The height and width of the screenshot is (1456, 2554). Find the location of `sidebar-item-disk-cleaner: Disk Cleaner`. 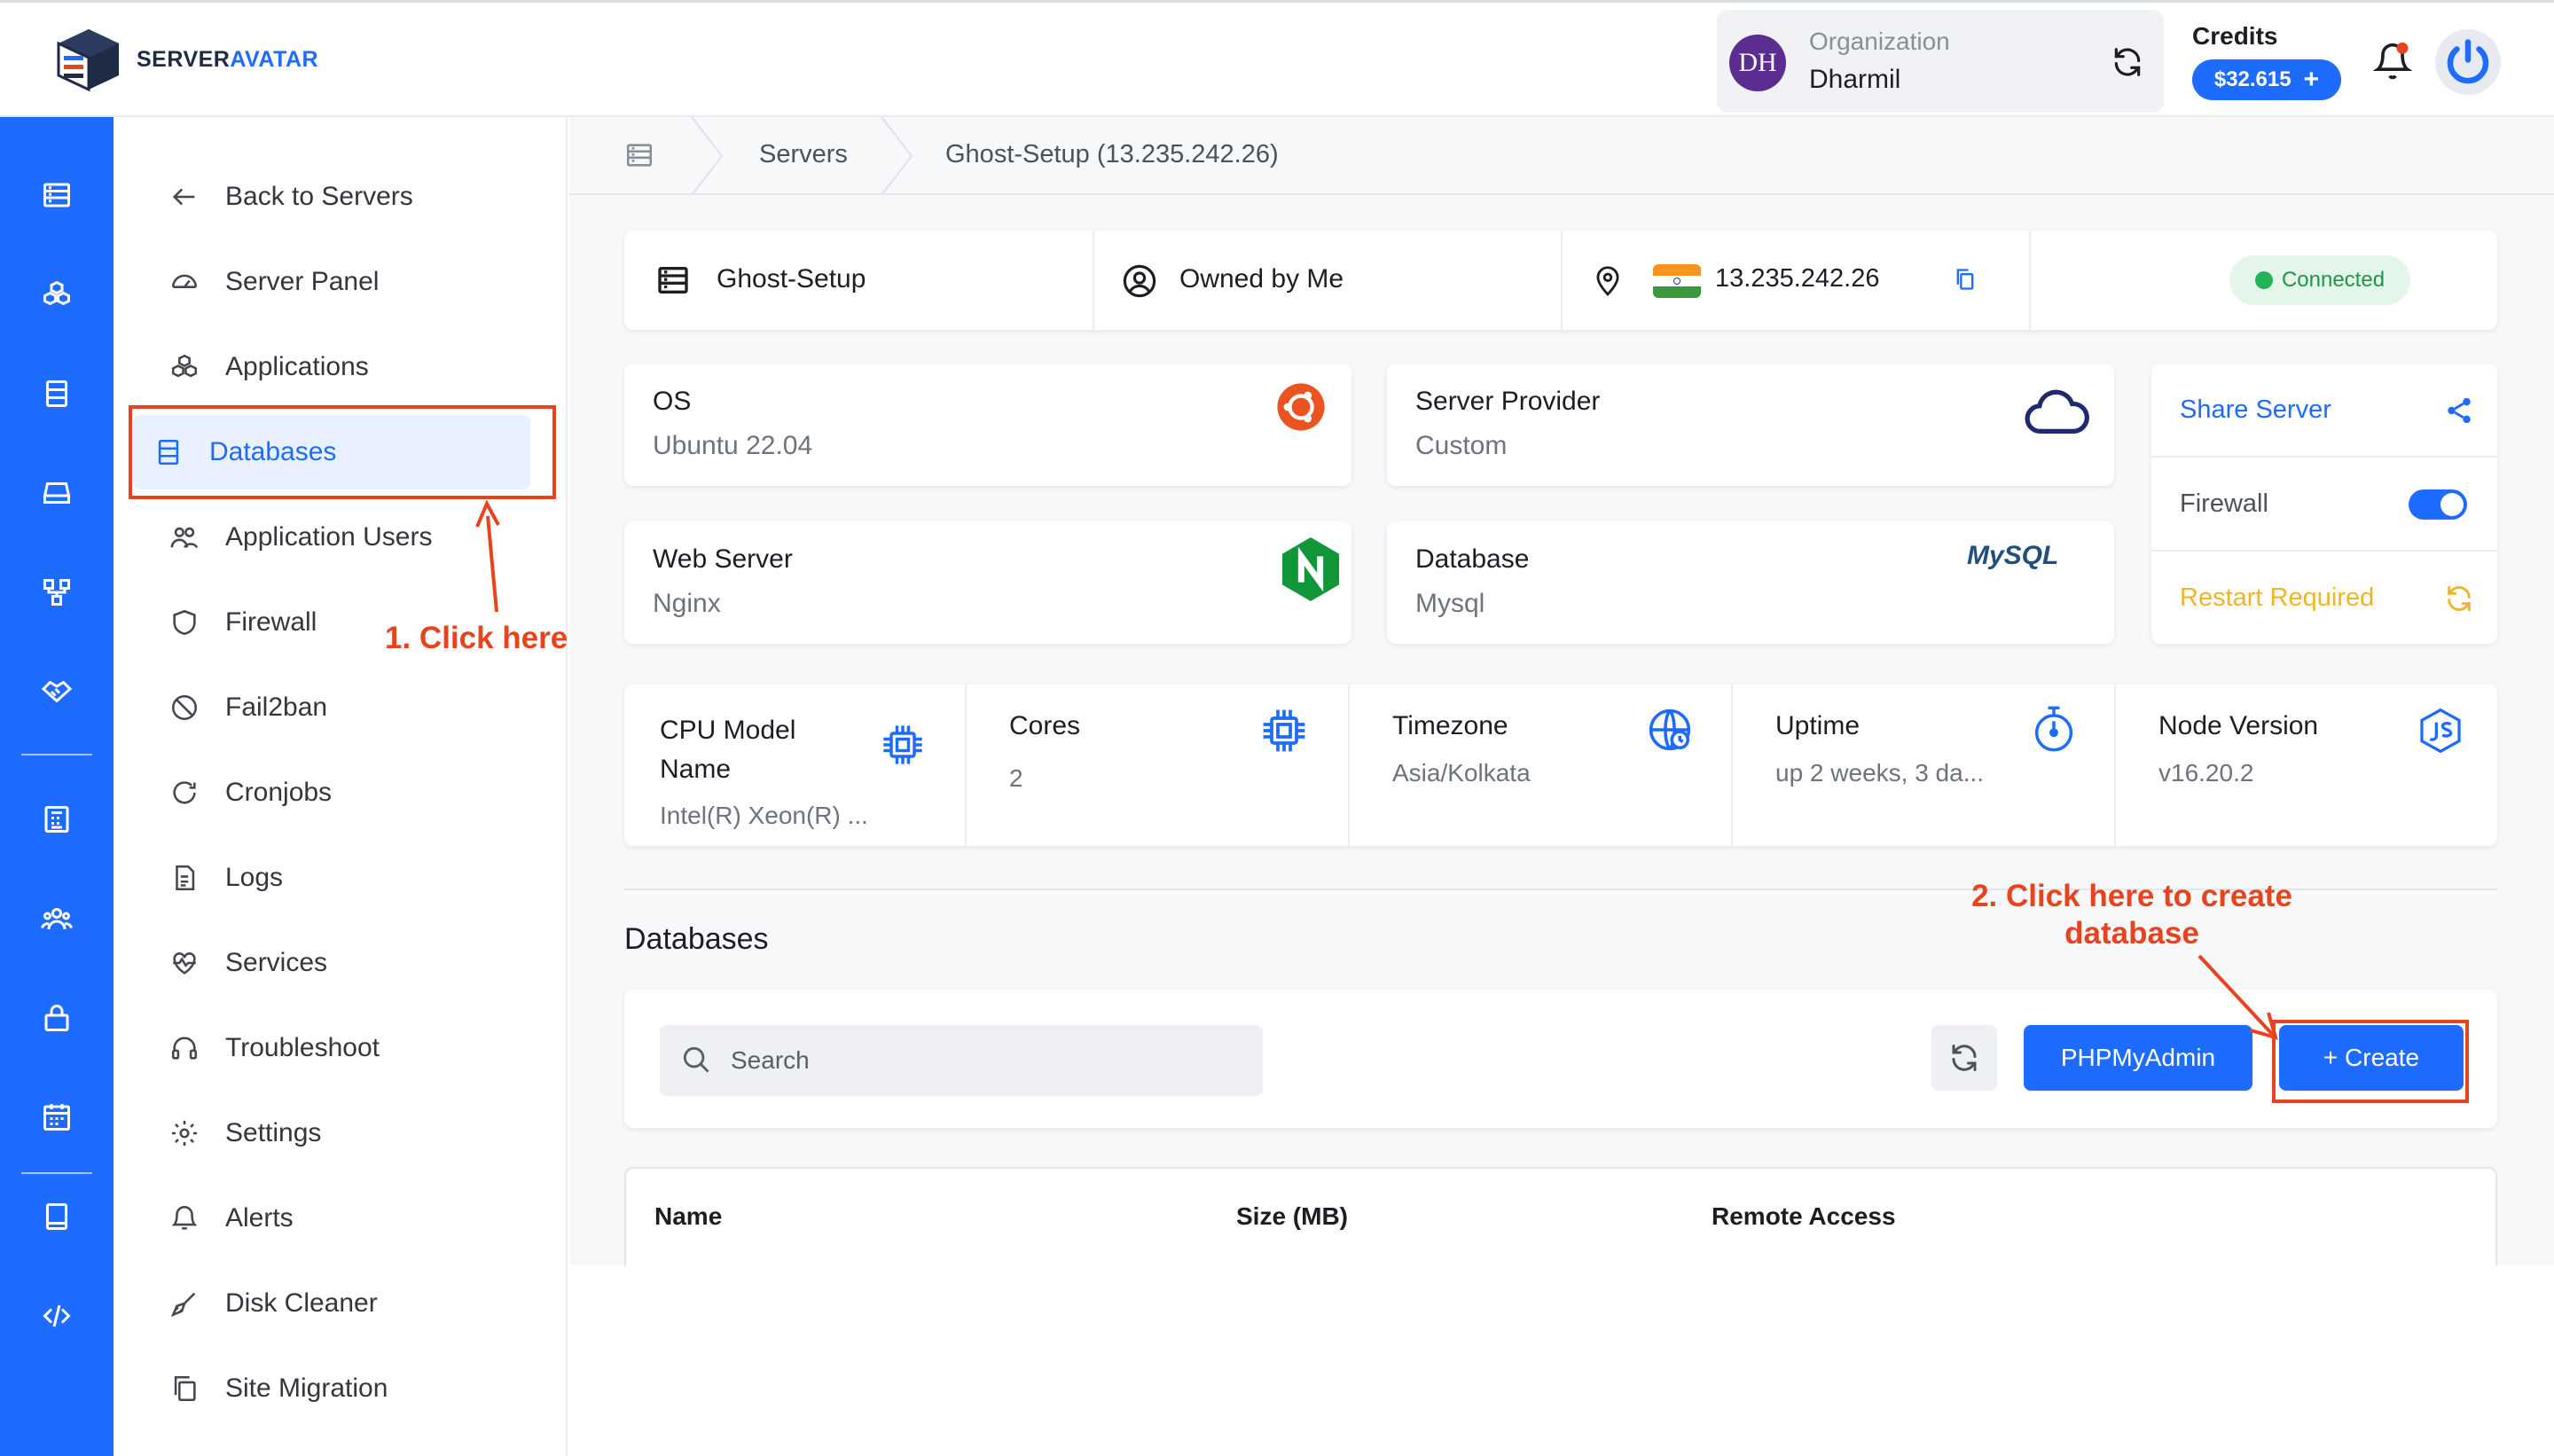

sidebar-item-disk-cleaner: Disk Cleaner is located at coordinates (370, 1303).